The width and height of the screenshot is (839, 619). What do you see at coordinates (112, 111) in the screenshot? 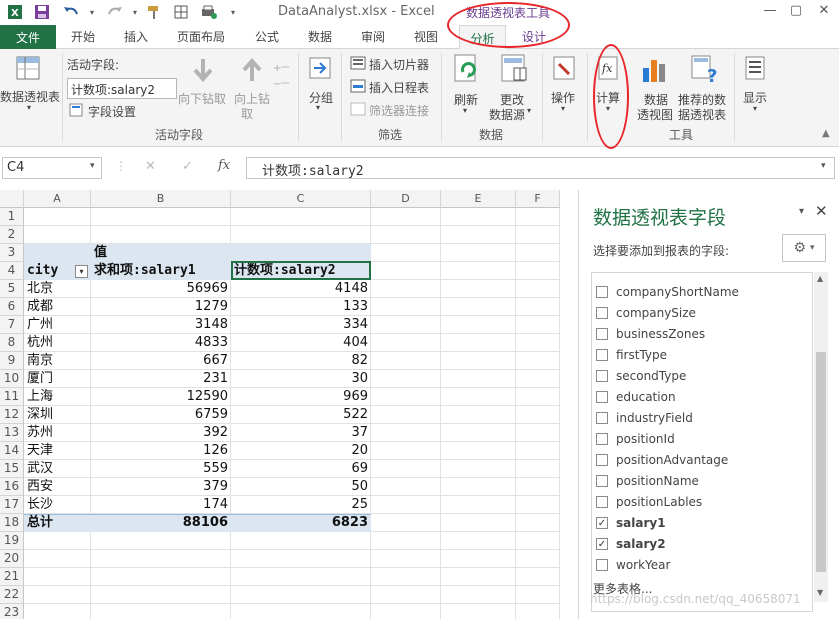
I see `field-settings-button: 字段设置` at bounding box center [112, 111].